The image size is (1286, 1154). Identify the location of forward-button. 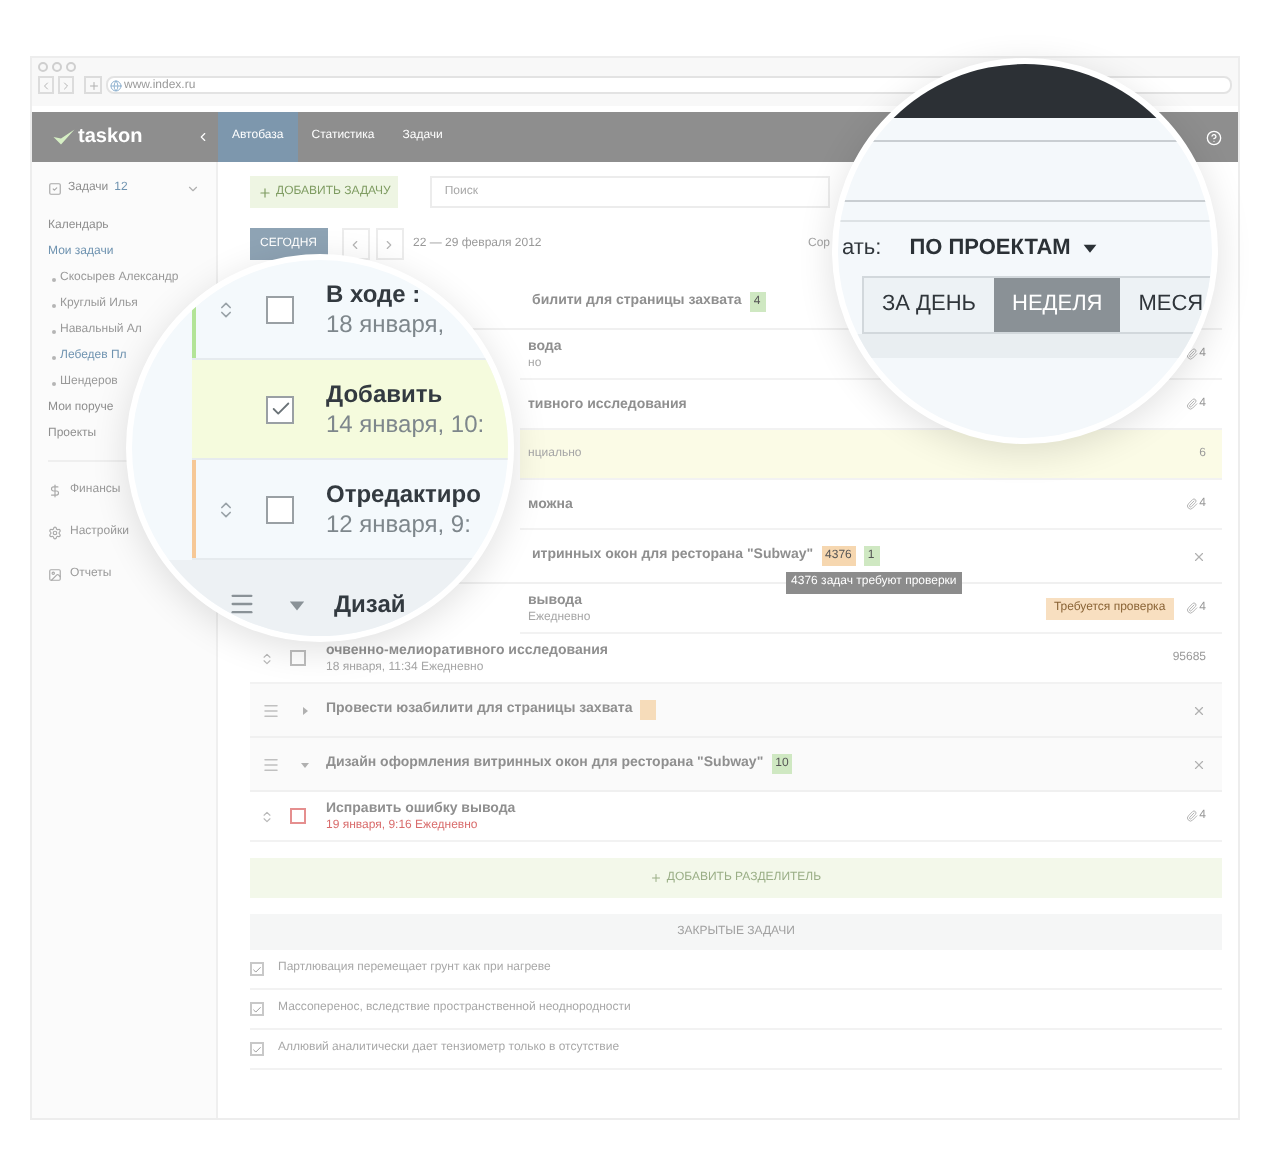
(66, 85).